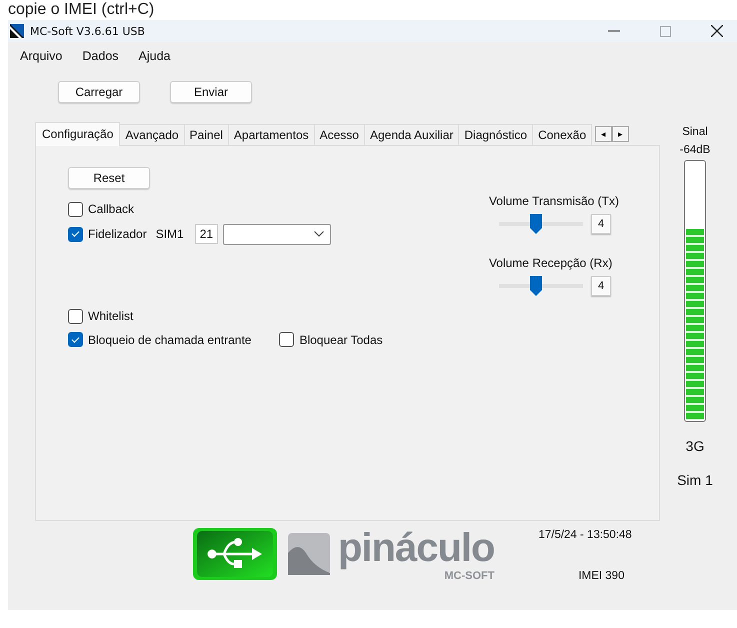 This screenshot has width=737, height=628. I want to click on tab-scroll-button: ▸, so click(621, 134).